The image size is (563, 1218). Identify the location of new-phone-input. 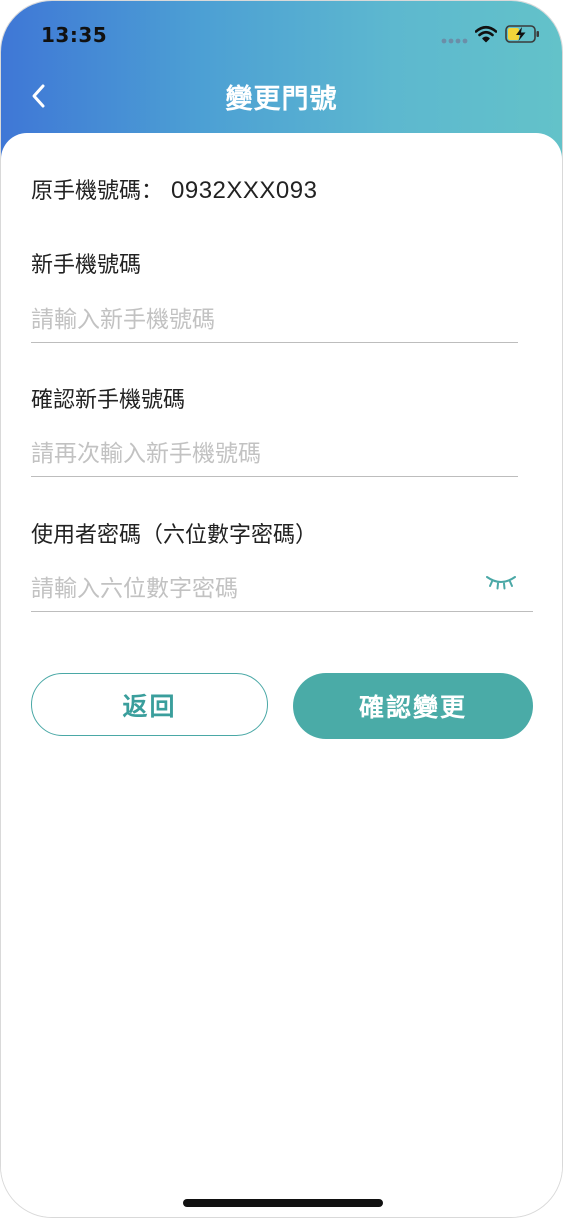
(274, 320).